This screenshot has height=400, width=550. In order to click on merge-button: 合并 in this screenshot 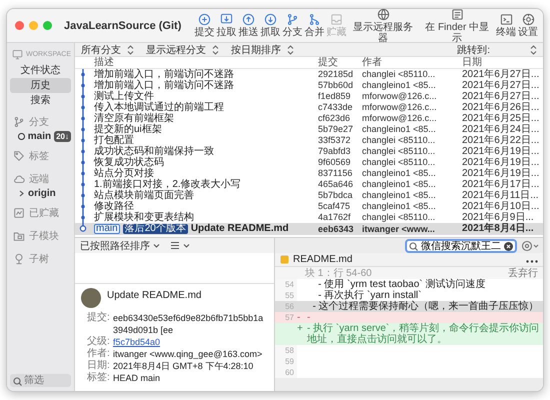, I will do `click(314, 25)`.